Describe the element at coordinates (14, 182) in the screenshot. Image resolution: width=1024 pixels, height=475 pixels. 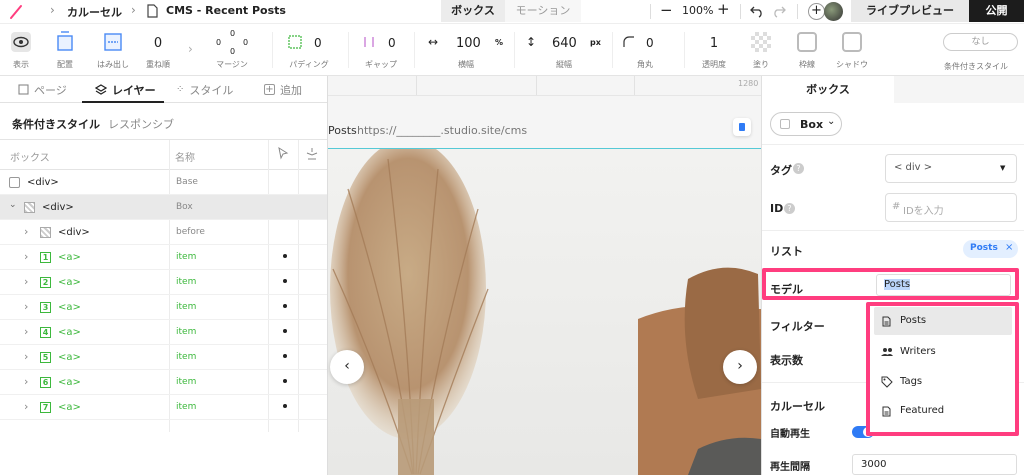
I see `checkbox-icon` at that location.